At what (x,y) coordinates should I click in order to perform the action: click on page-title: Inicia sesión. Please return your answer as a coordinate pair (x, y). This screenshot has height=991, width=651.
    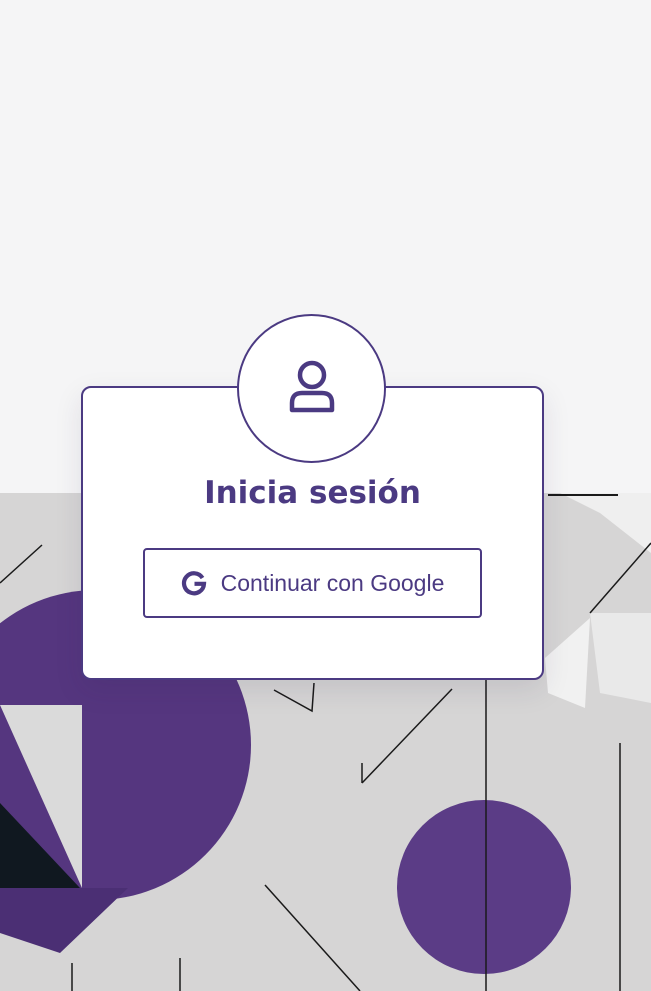
    Looking at the image, I should click on (312, 493).